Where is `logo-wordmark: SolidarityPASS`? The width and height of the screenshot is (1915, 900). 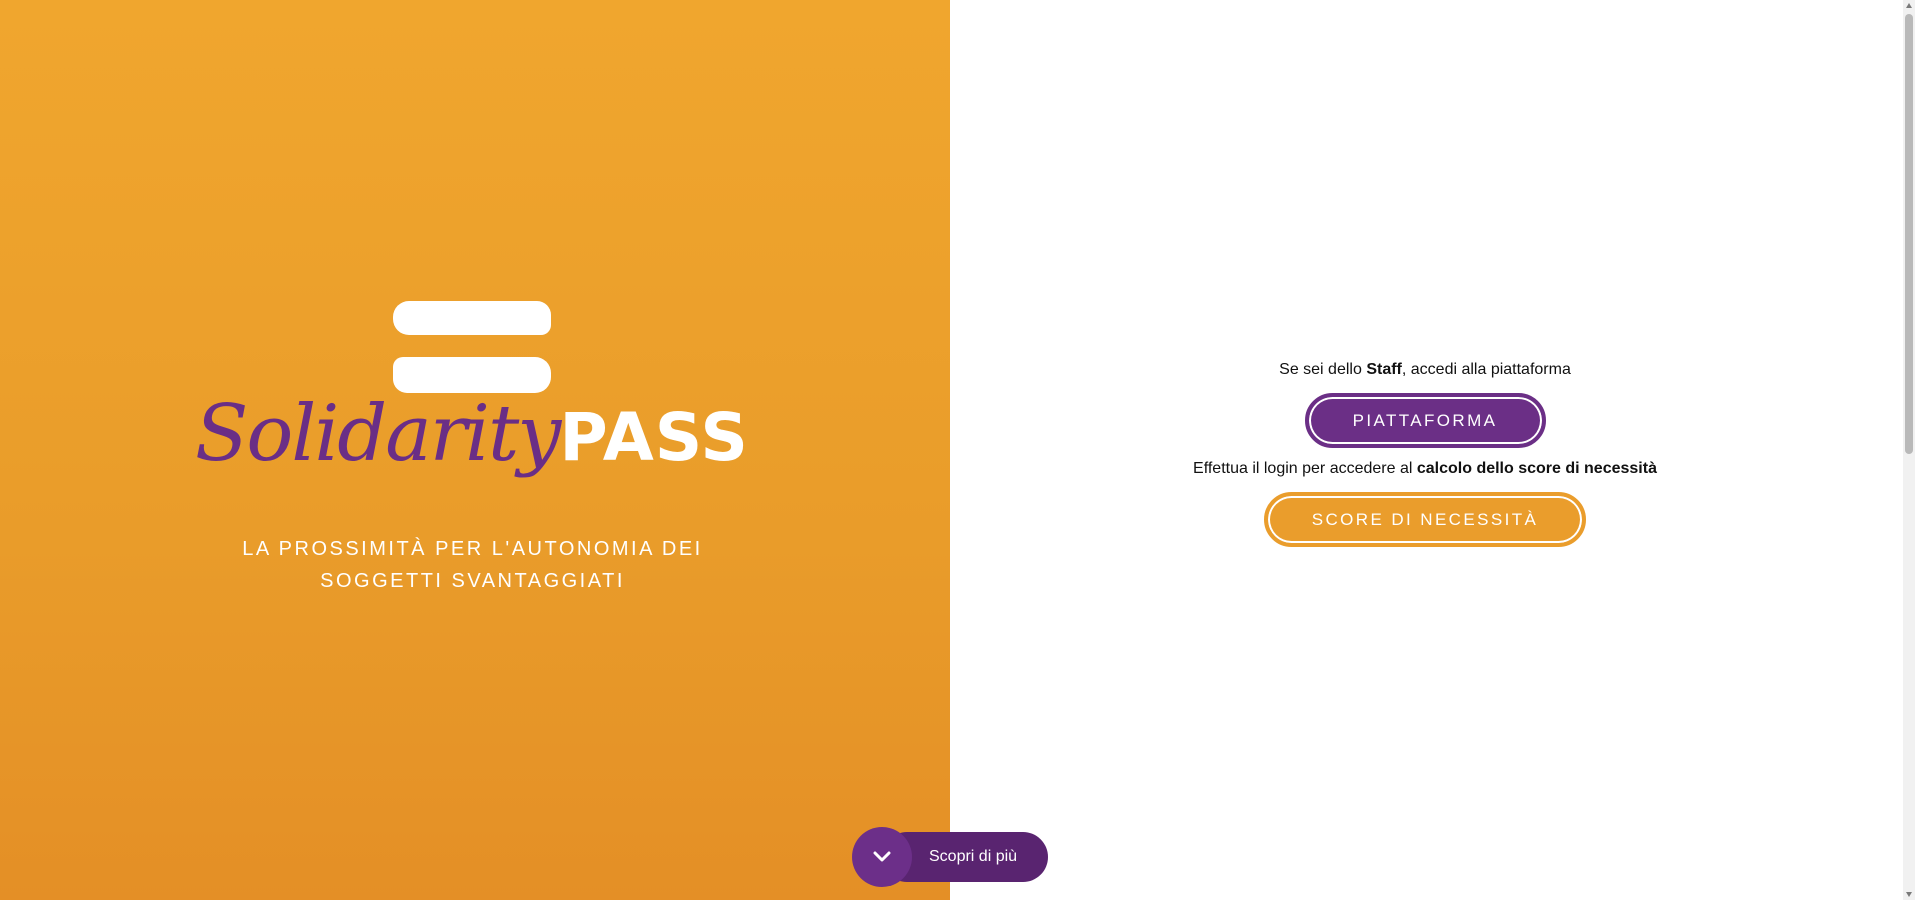
logo-wordmark: SolidarityPASS is located at coordinates (472, 434).